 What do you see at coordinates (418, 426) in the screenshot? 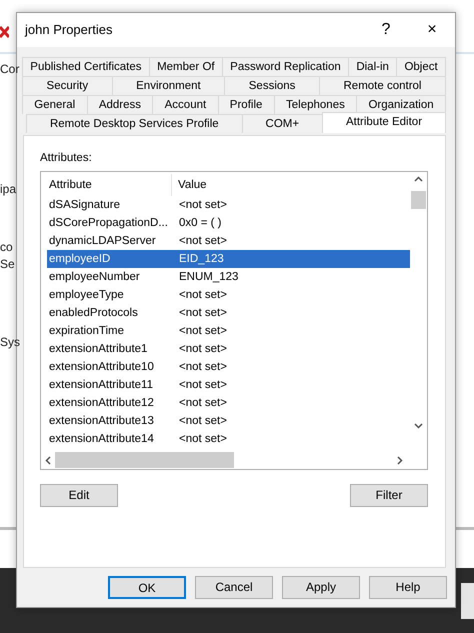
I see `scroll-down-icon` at bounding box center [418, 426].